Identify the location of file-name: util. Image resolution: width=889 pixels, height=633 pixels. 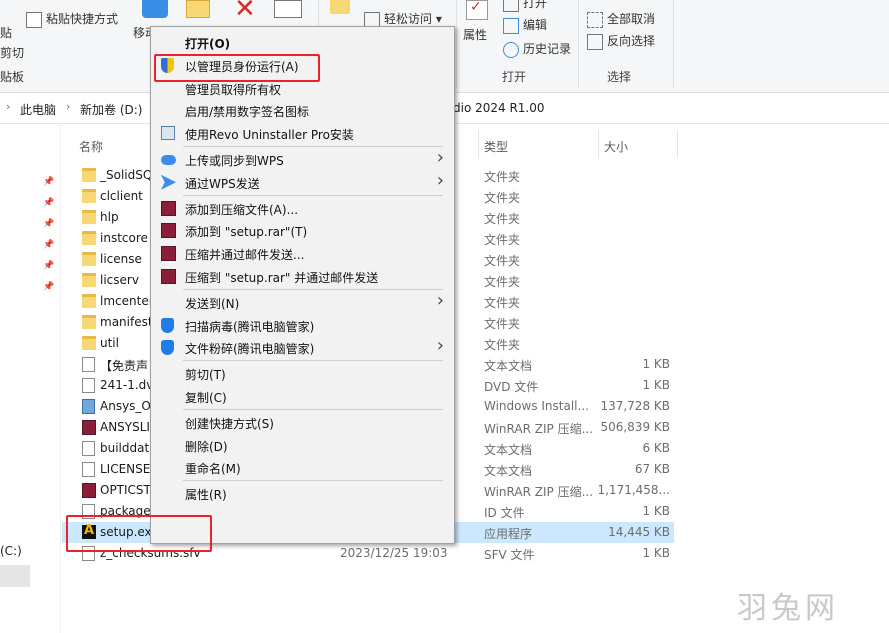
(109, 343).